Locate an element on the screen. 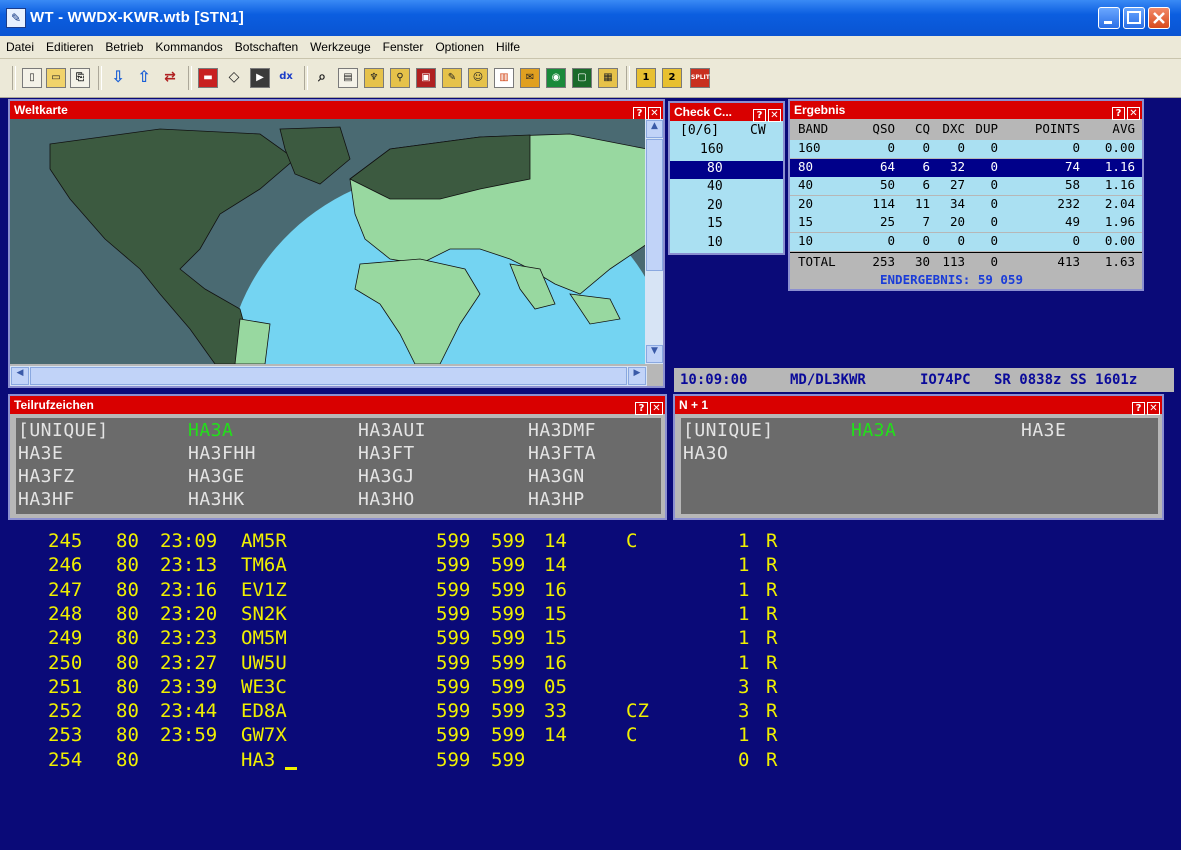 The image size is (1181, 850). arrow-down-icon: ⇩ is located at coordinates (118, 78).